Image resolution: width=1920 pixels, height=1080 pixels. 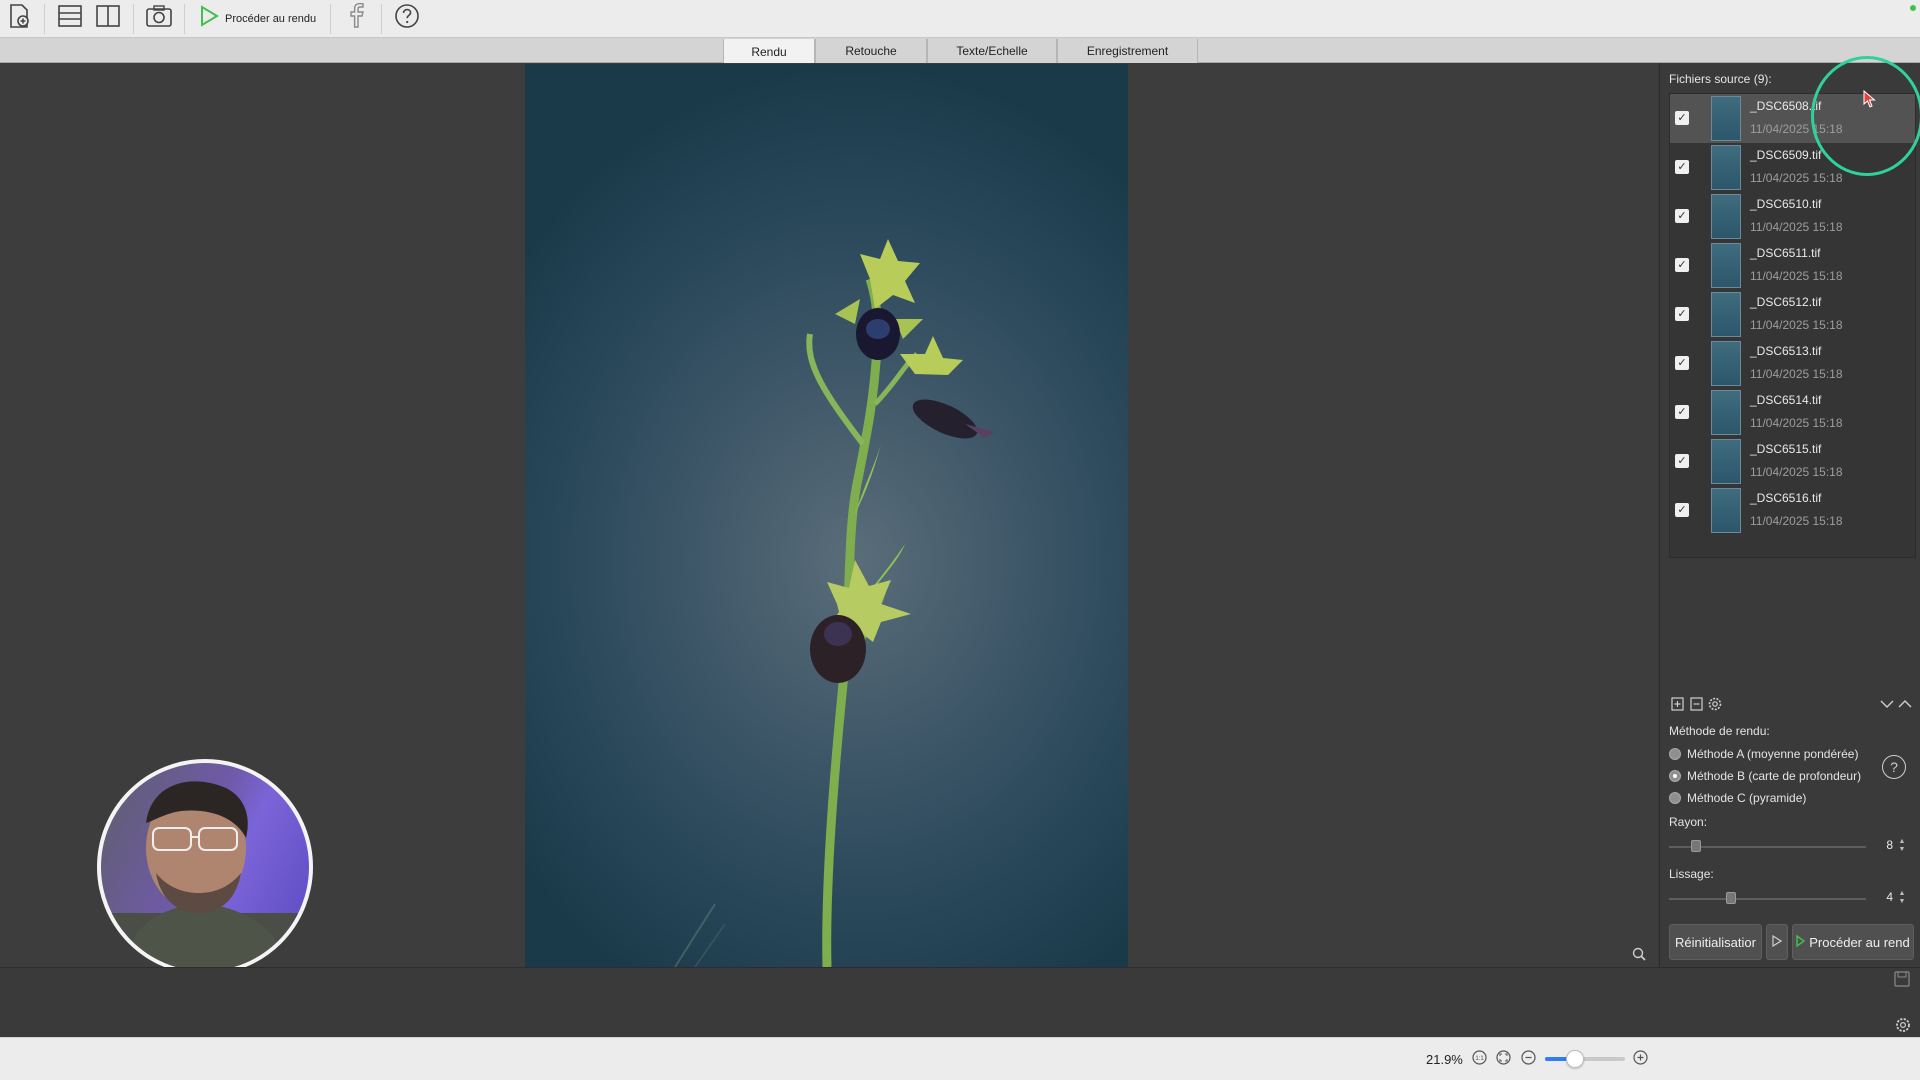 I want to click on radius-stepper: ▲ ▼, so click(x=1902, y=846).